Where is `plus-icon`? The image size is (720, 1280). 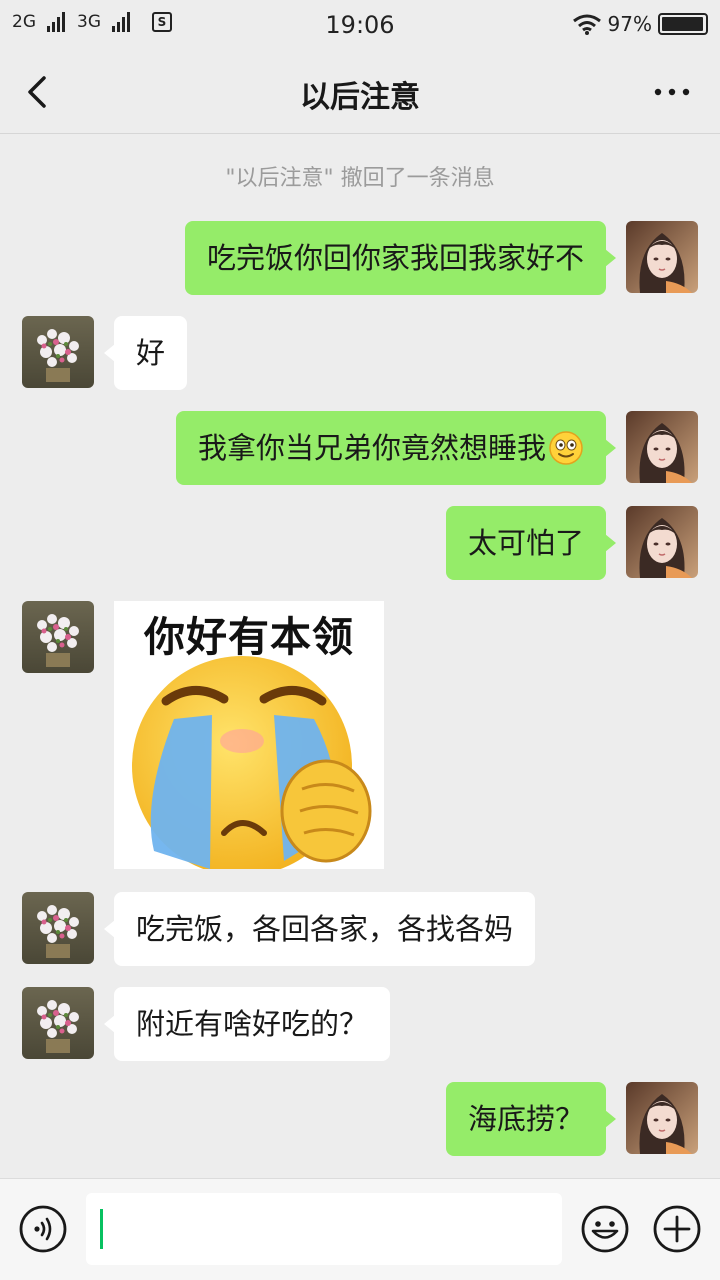 plus-icon is located at coordinates (677, 1229).